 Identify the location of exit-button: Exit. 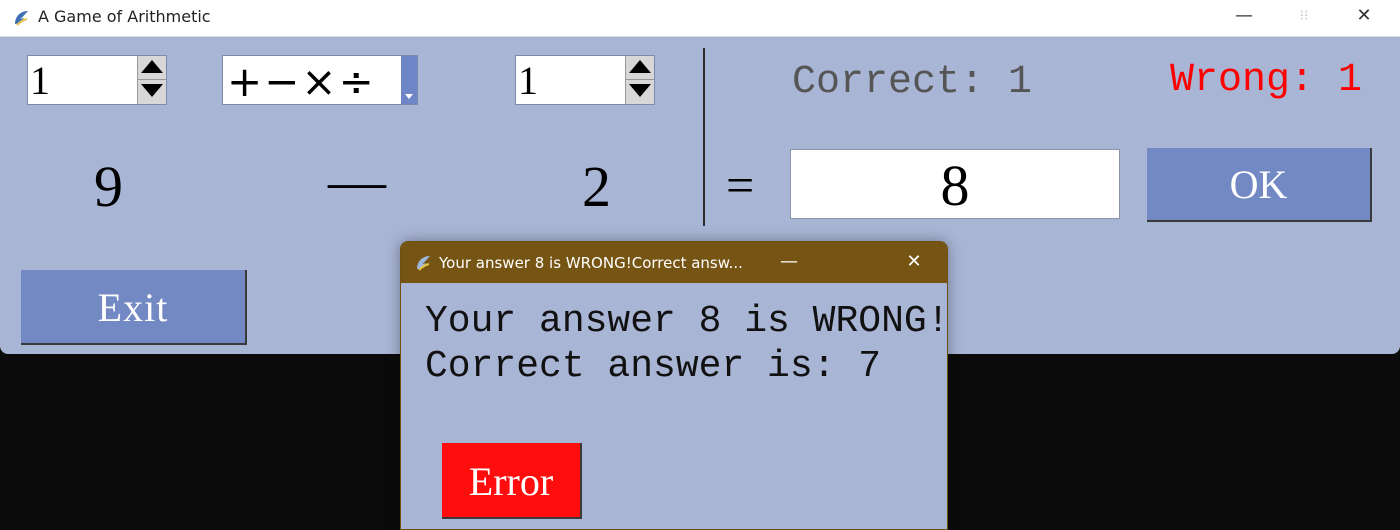
(134, 307).